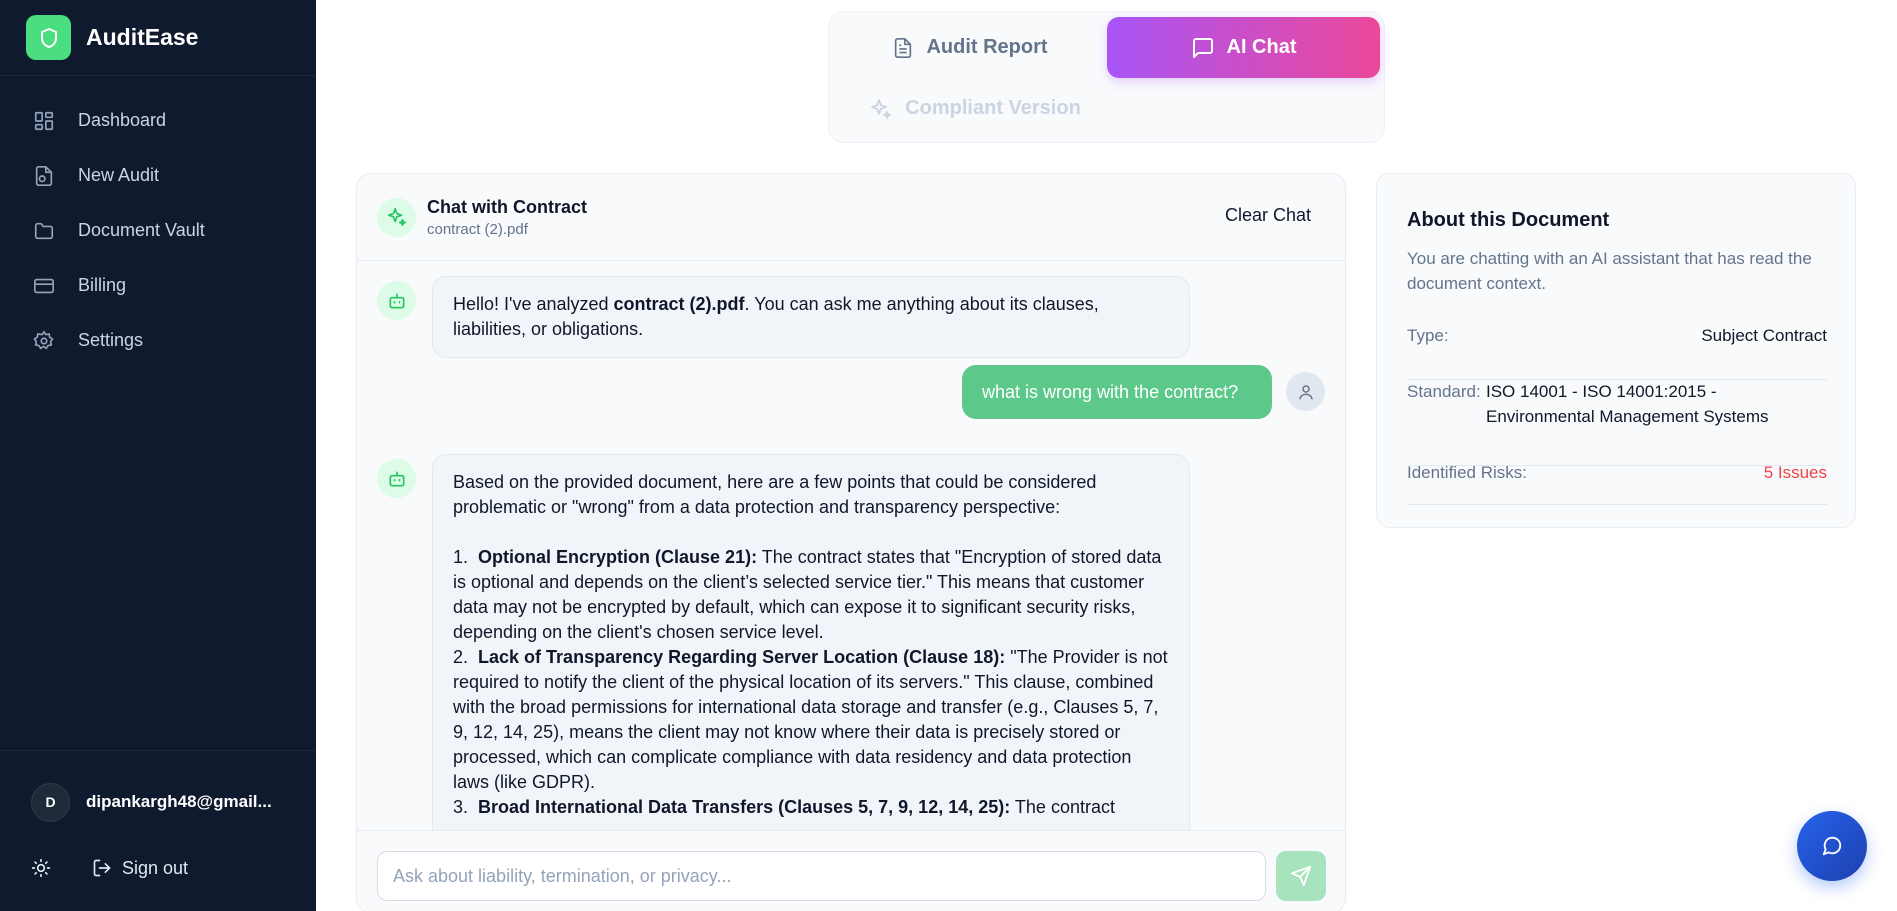 The width and height of the screenshot is (1897, 911). Describe the element at coordinates (1203, 48) in the screenshot. I see `message-square-icon` at that location.